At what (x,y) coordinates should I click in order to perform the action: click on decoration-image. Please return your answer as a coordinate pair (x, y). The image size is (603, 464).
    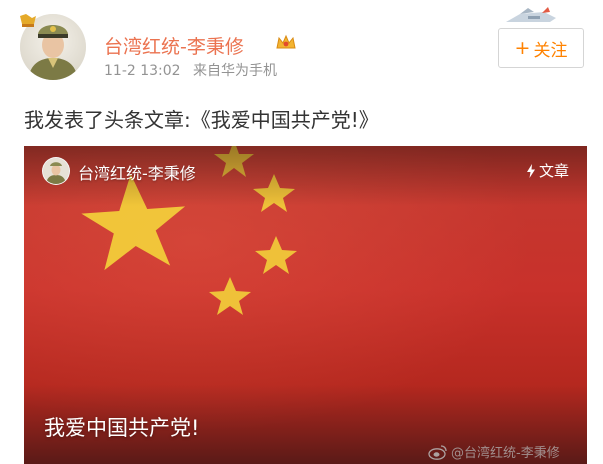
    Looking at the image, I should click on (531, 14).